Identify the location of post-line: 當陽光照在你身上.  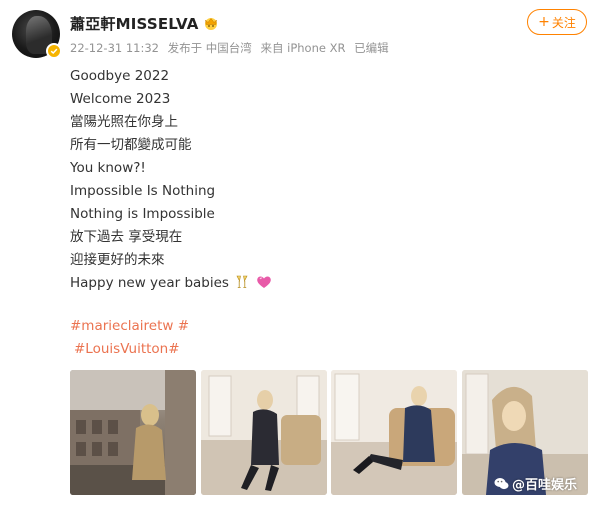
(124, 122).